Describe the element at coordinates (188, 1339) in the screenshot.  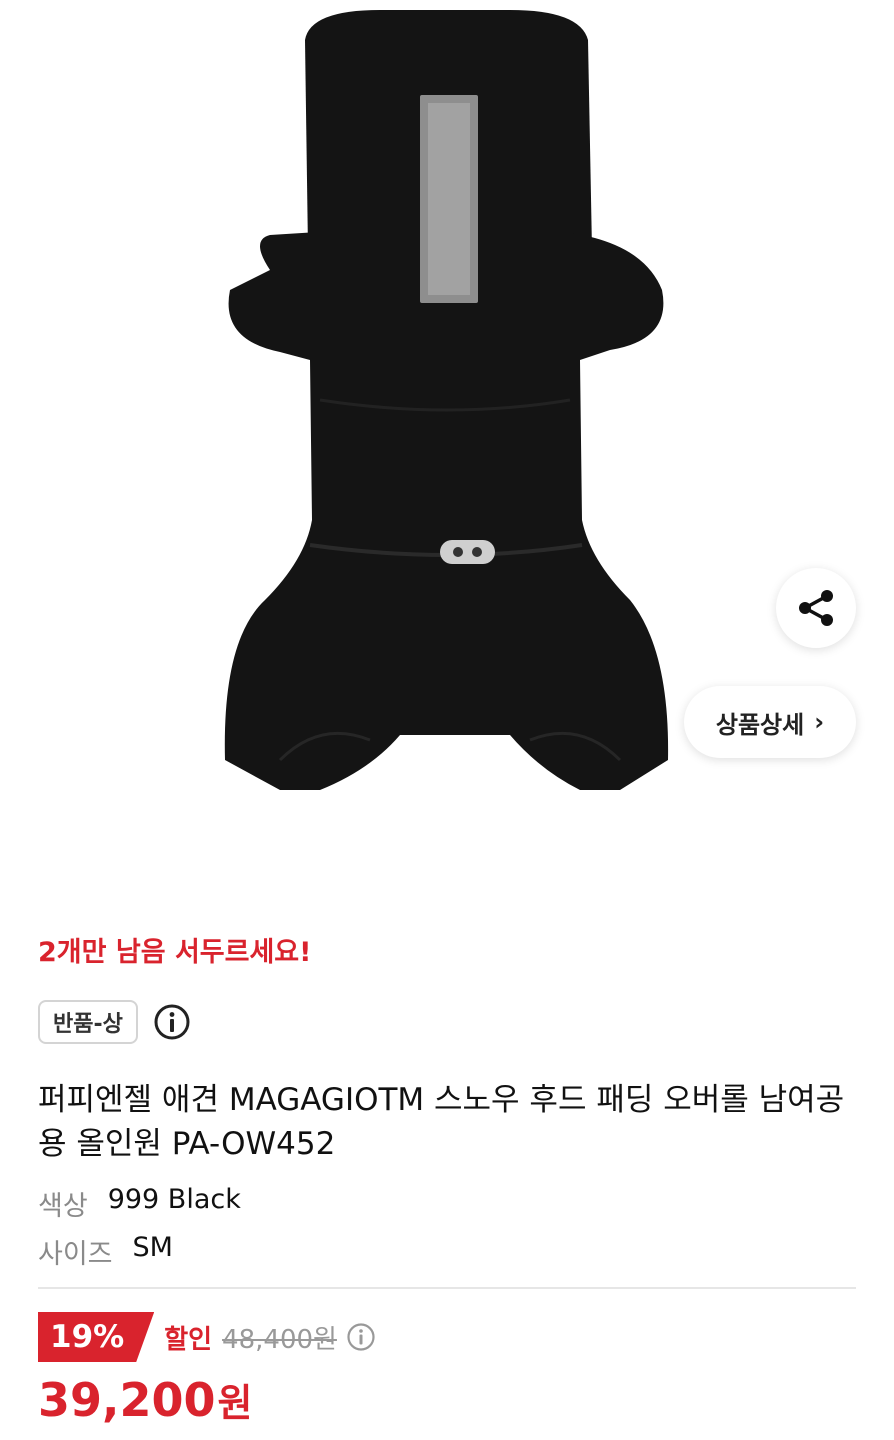
I see `discount-label: 할인` at that location.